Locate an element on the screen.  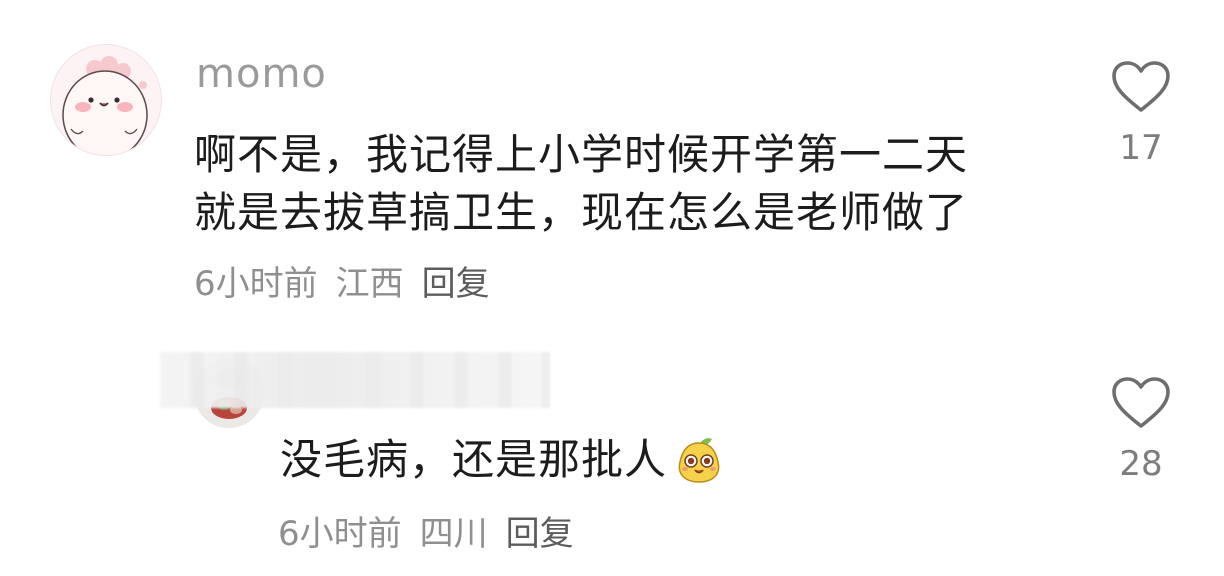
like-count: 28 is located at coordinates (1141, 464).